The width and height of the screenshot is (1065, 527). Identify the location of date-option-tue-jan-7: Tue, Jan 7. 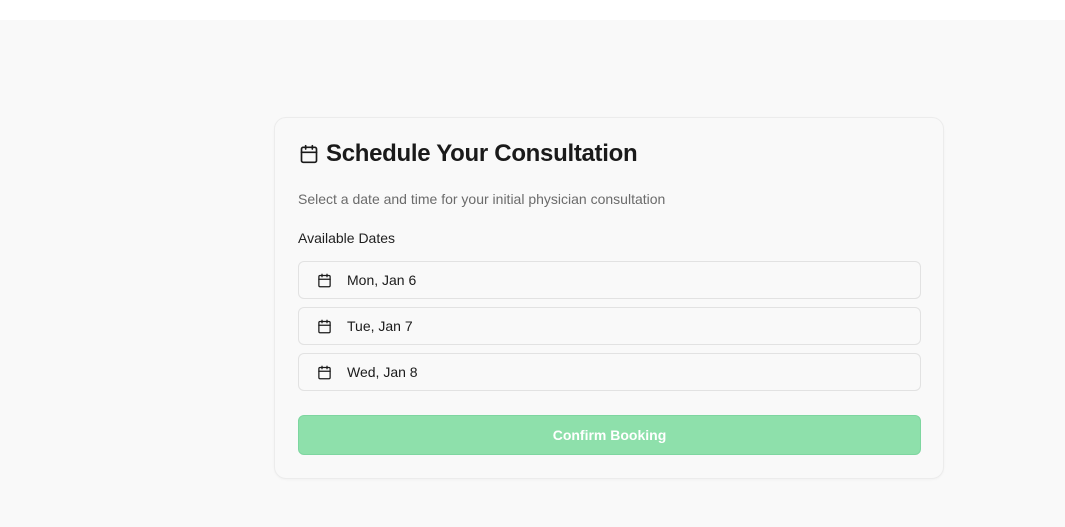
(609, 326).